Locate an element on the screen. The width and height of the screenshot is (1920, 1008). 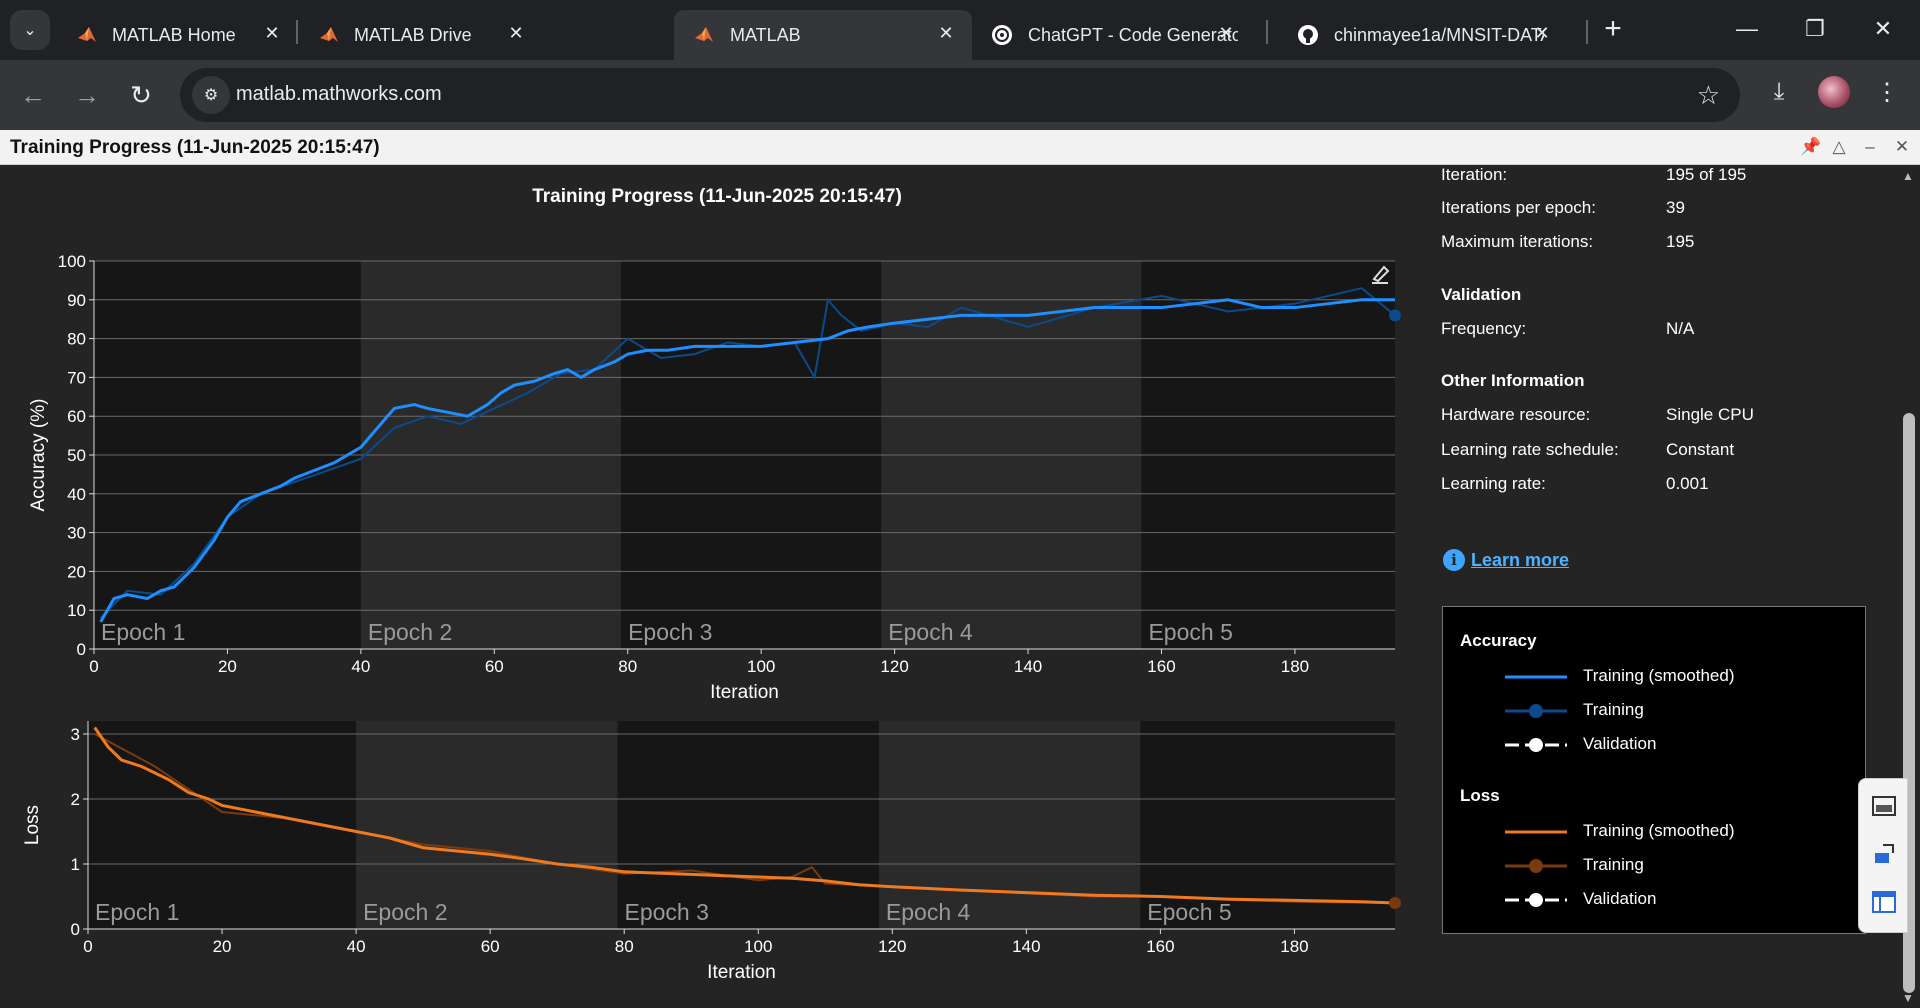
info-value: 39 is located at coordinates (1675, 207).